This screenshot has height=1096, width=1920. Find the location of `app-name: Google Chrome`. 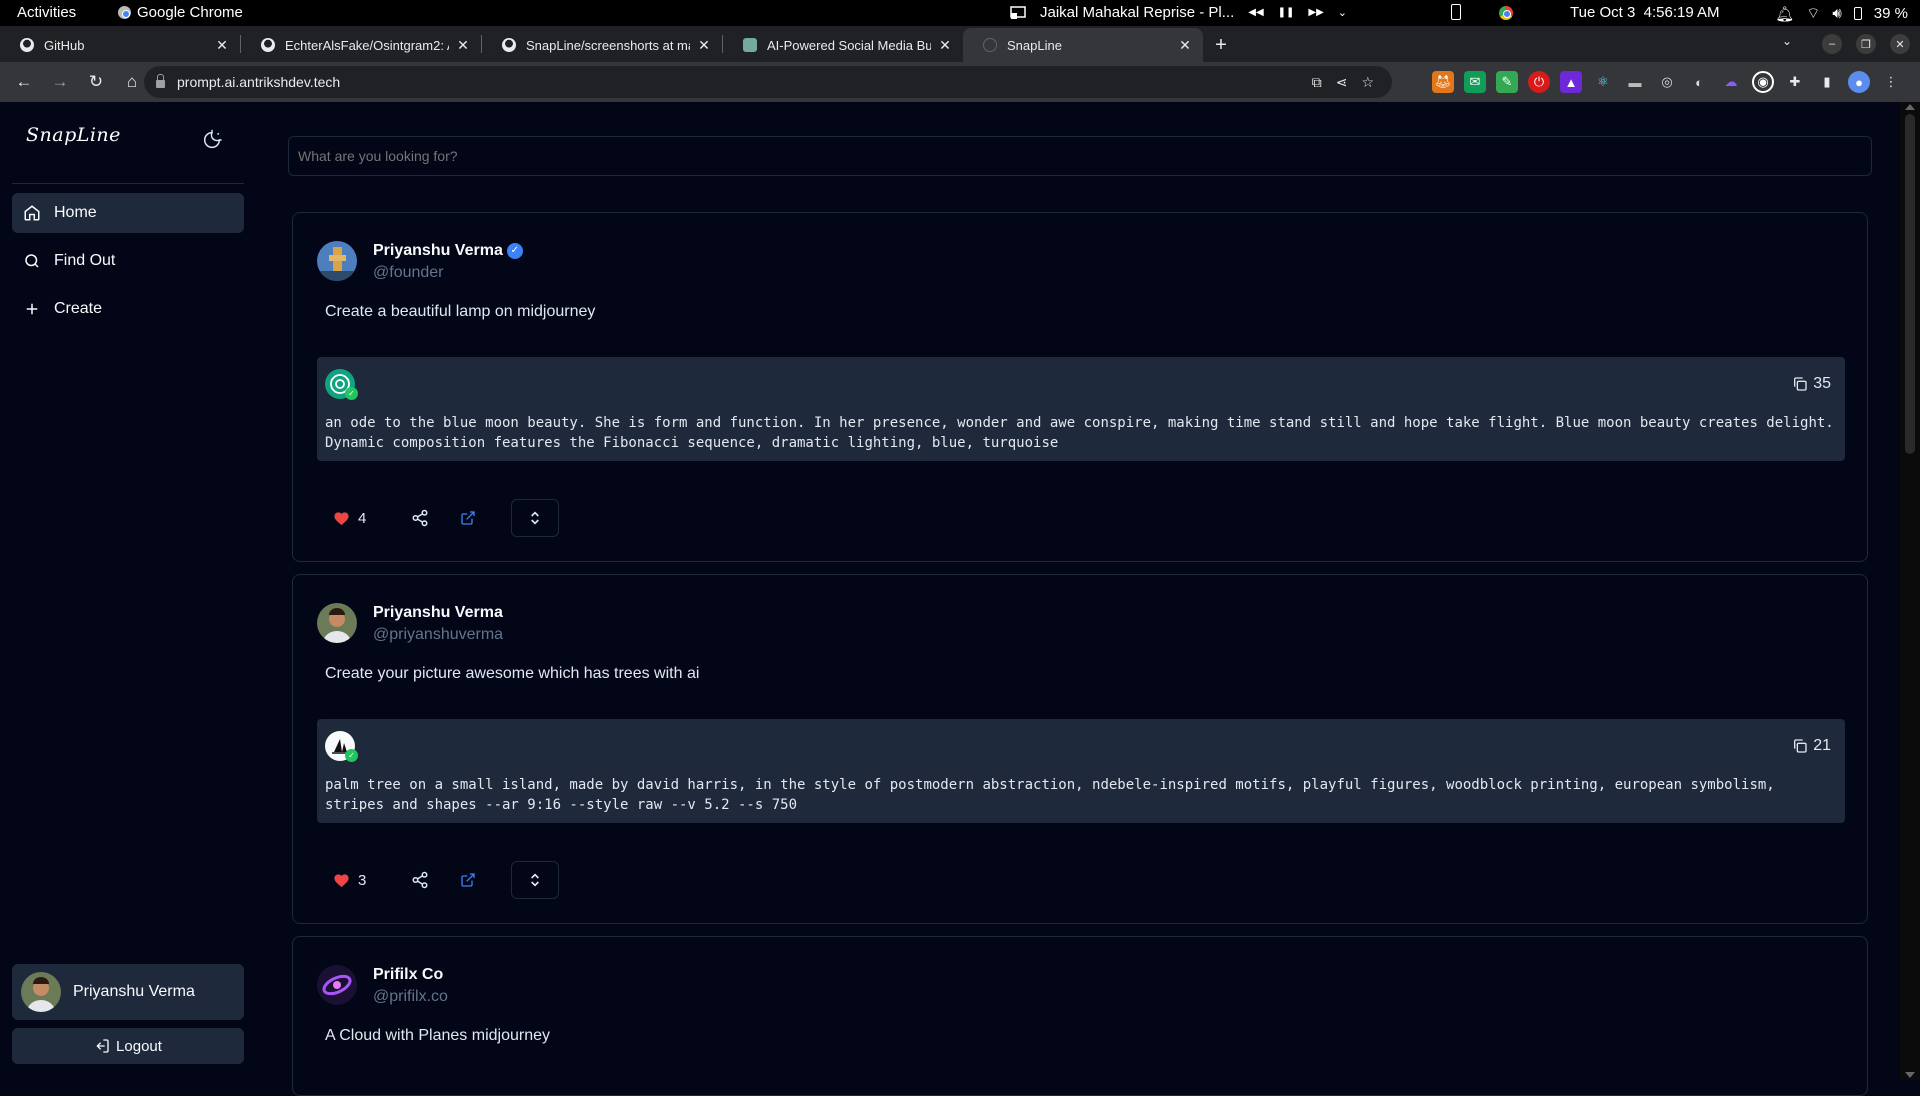

app-name: Google Chrome is located at coordinates (190, 12).